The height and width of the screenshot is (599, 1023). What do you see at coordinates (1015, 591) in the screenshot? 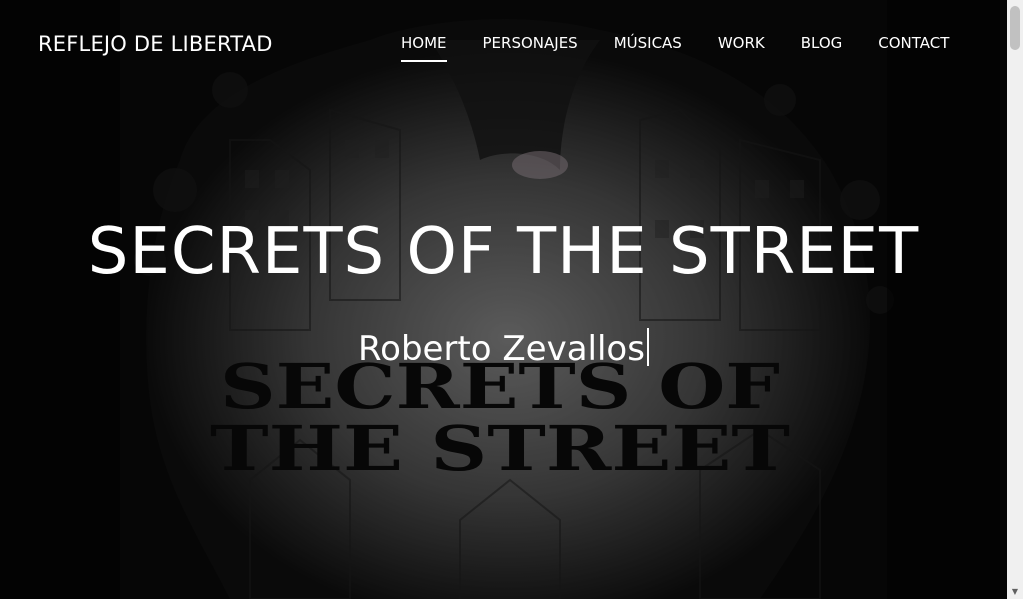
I see `scroll-down-arrow-icon: ▼` at bounding box center [1015, 591].